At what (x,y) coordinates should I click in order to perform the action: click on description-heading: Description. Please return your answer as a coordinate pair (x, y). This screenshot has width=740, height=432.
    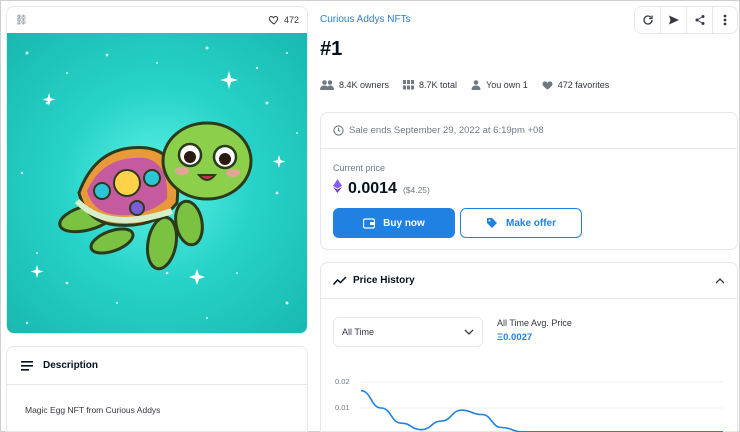
    Looking at the image, I should click on (71, 365).